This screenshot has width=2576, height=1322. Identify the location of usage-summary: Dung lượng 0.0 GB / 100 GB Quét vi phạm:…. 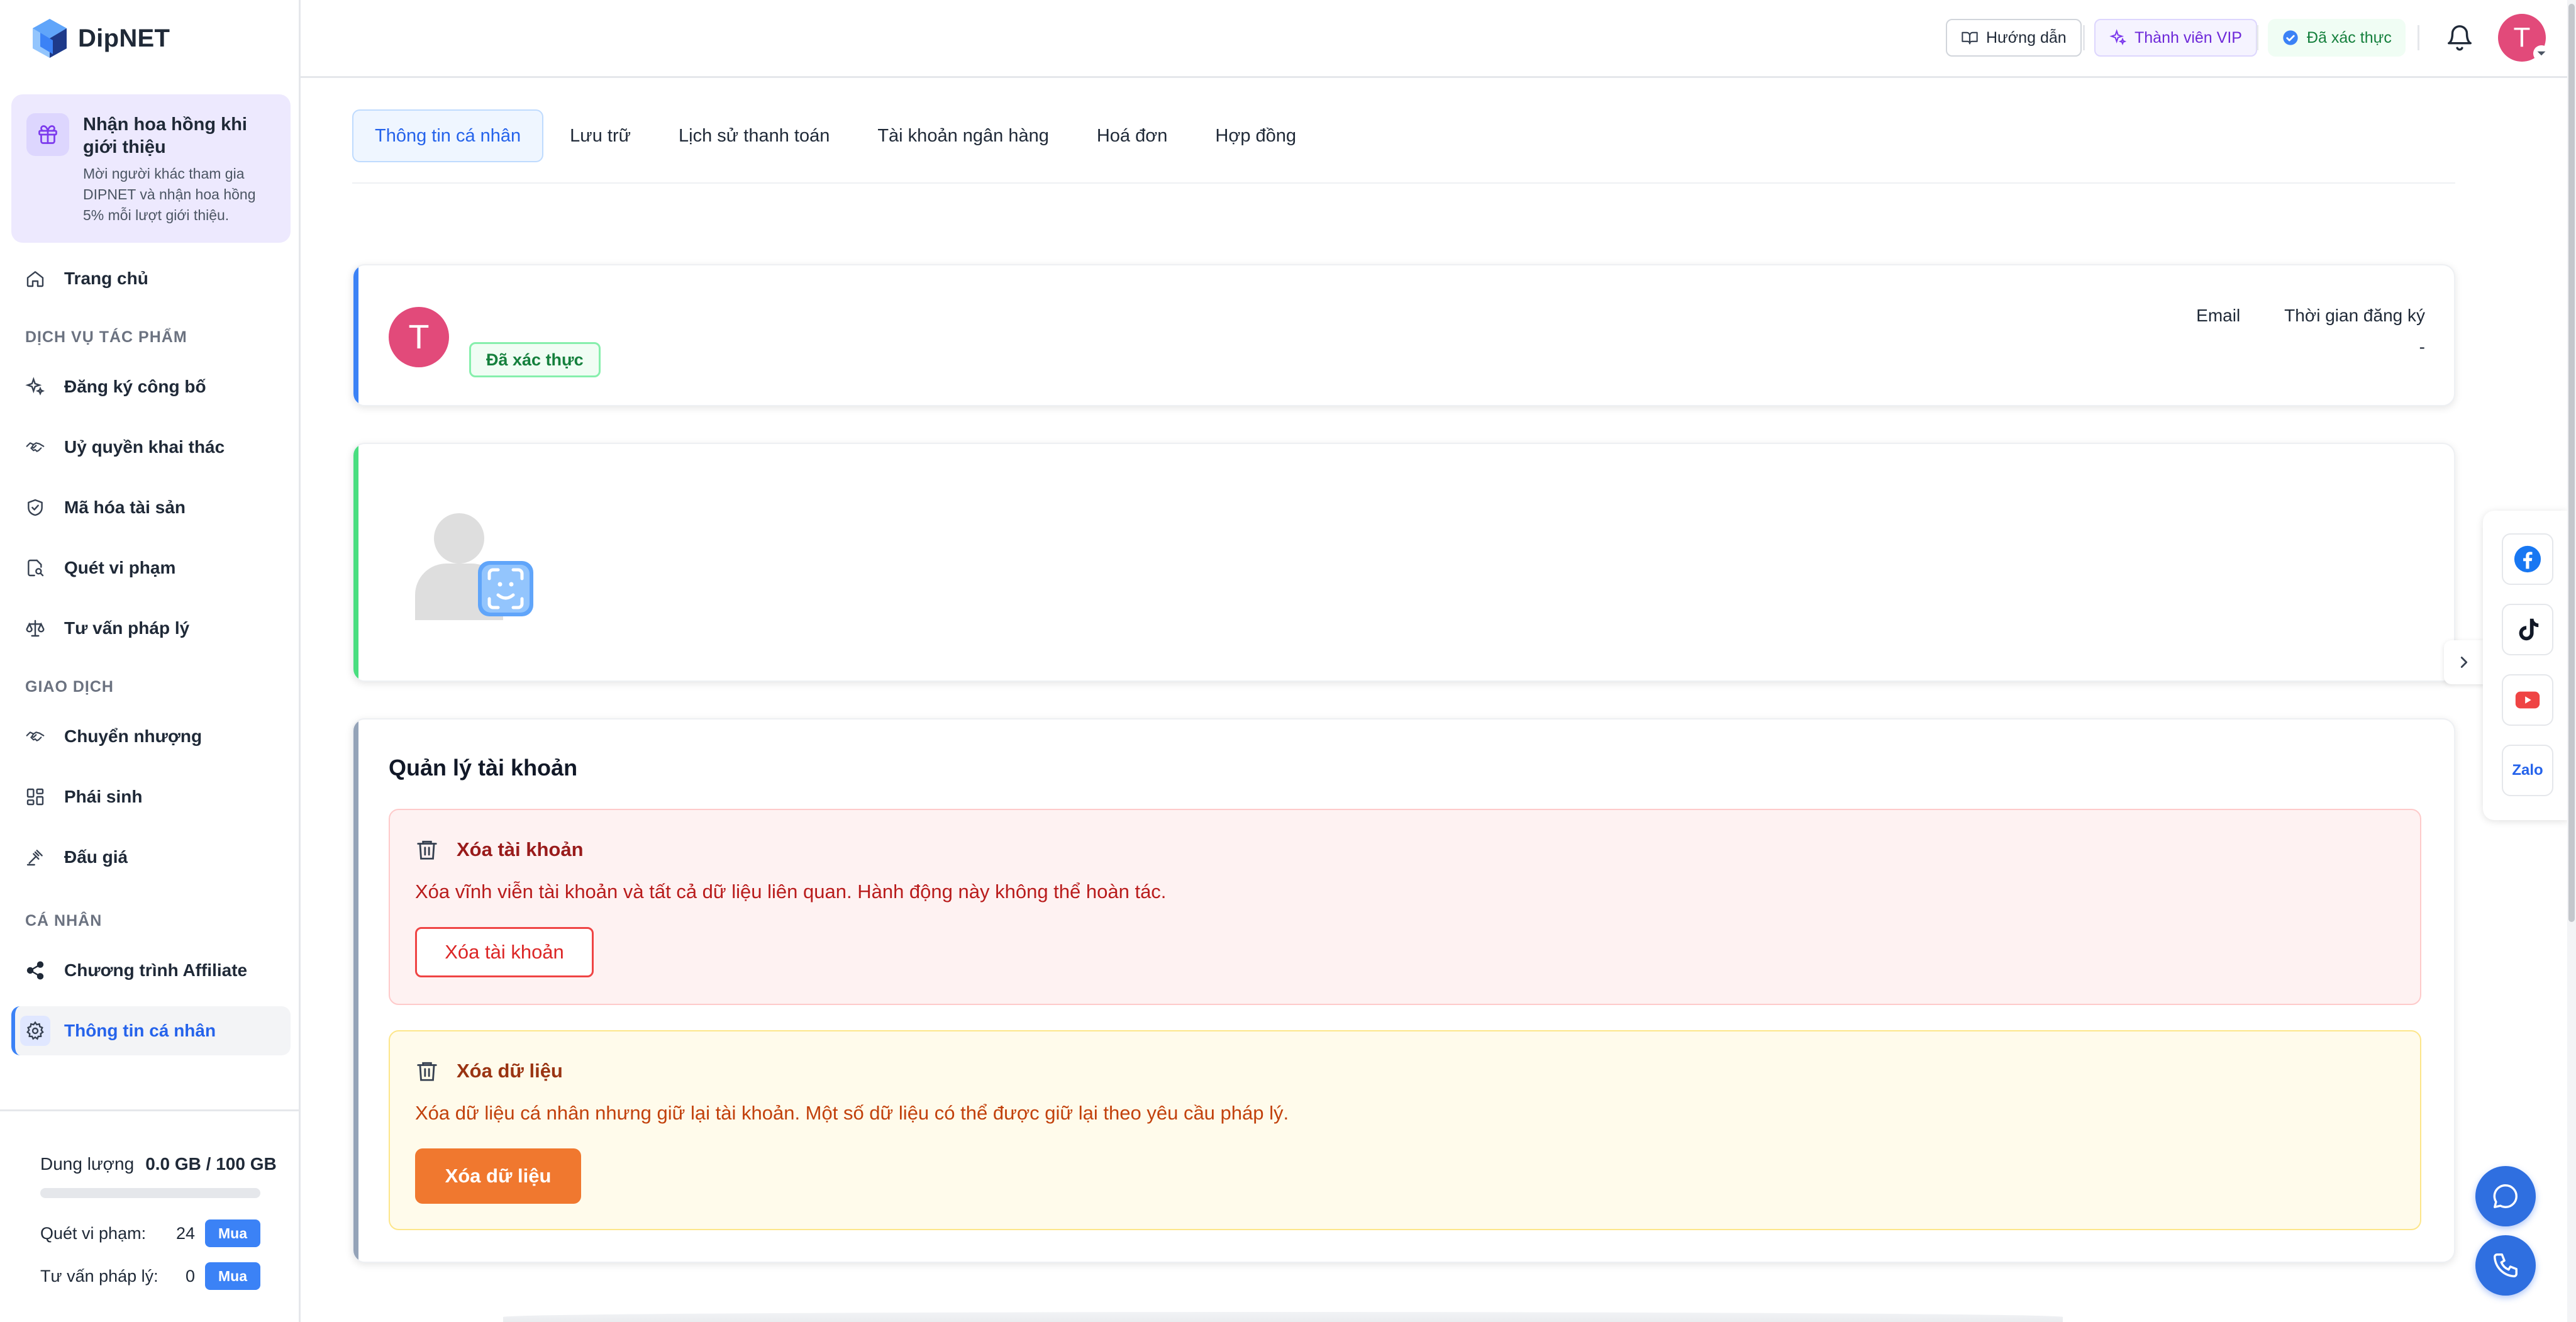
(150, 1215).